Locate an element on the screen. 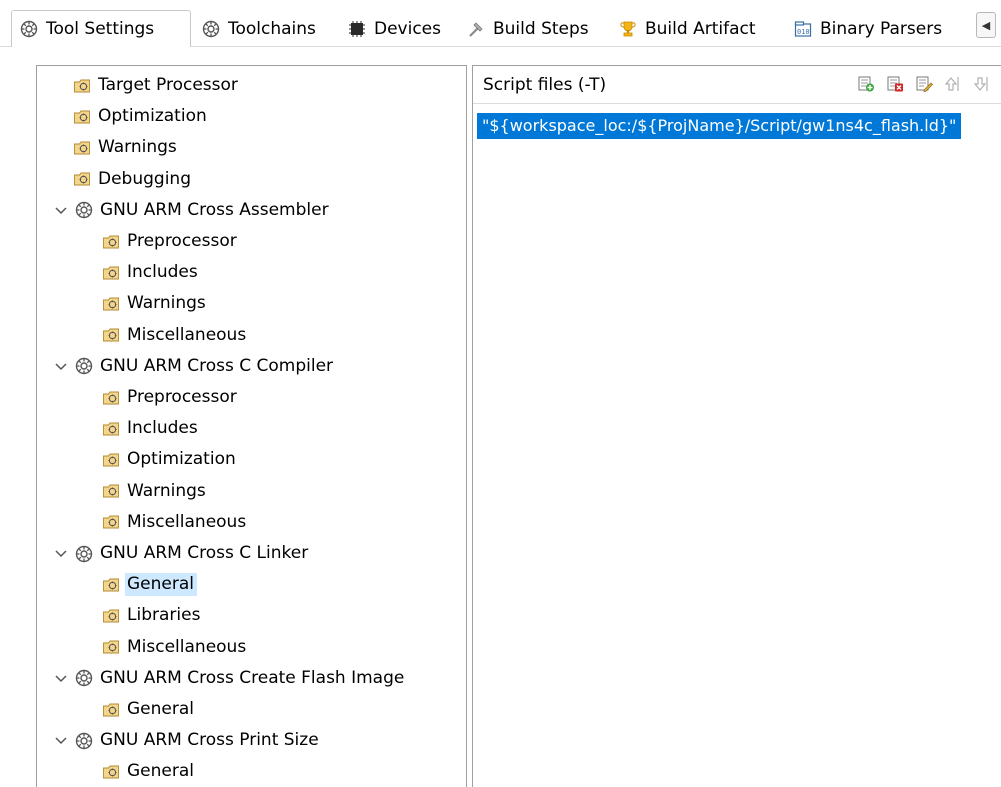 This screenshot has width=1001, height=787. tab-tool-settings: Tool Settings is located at coordinates (101, 28).